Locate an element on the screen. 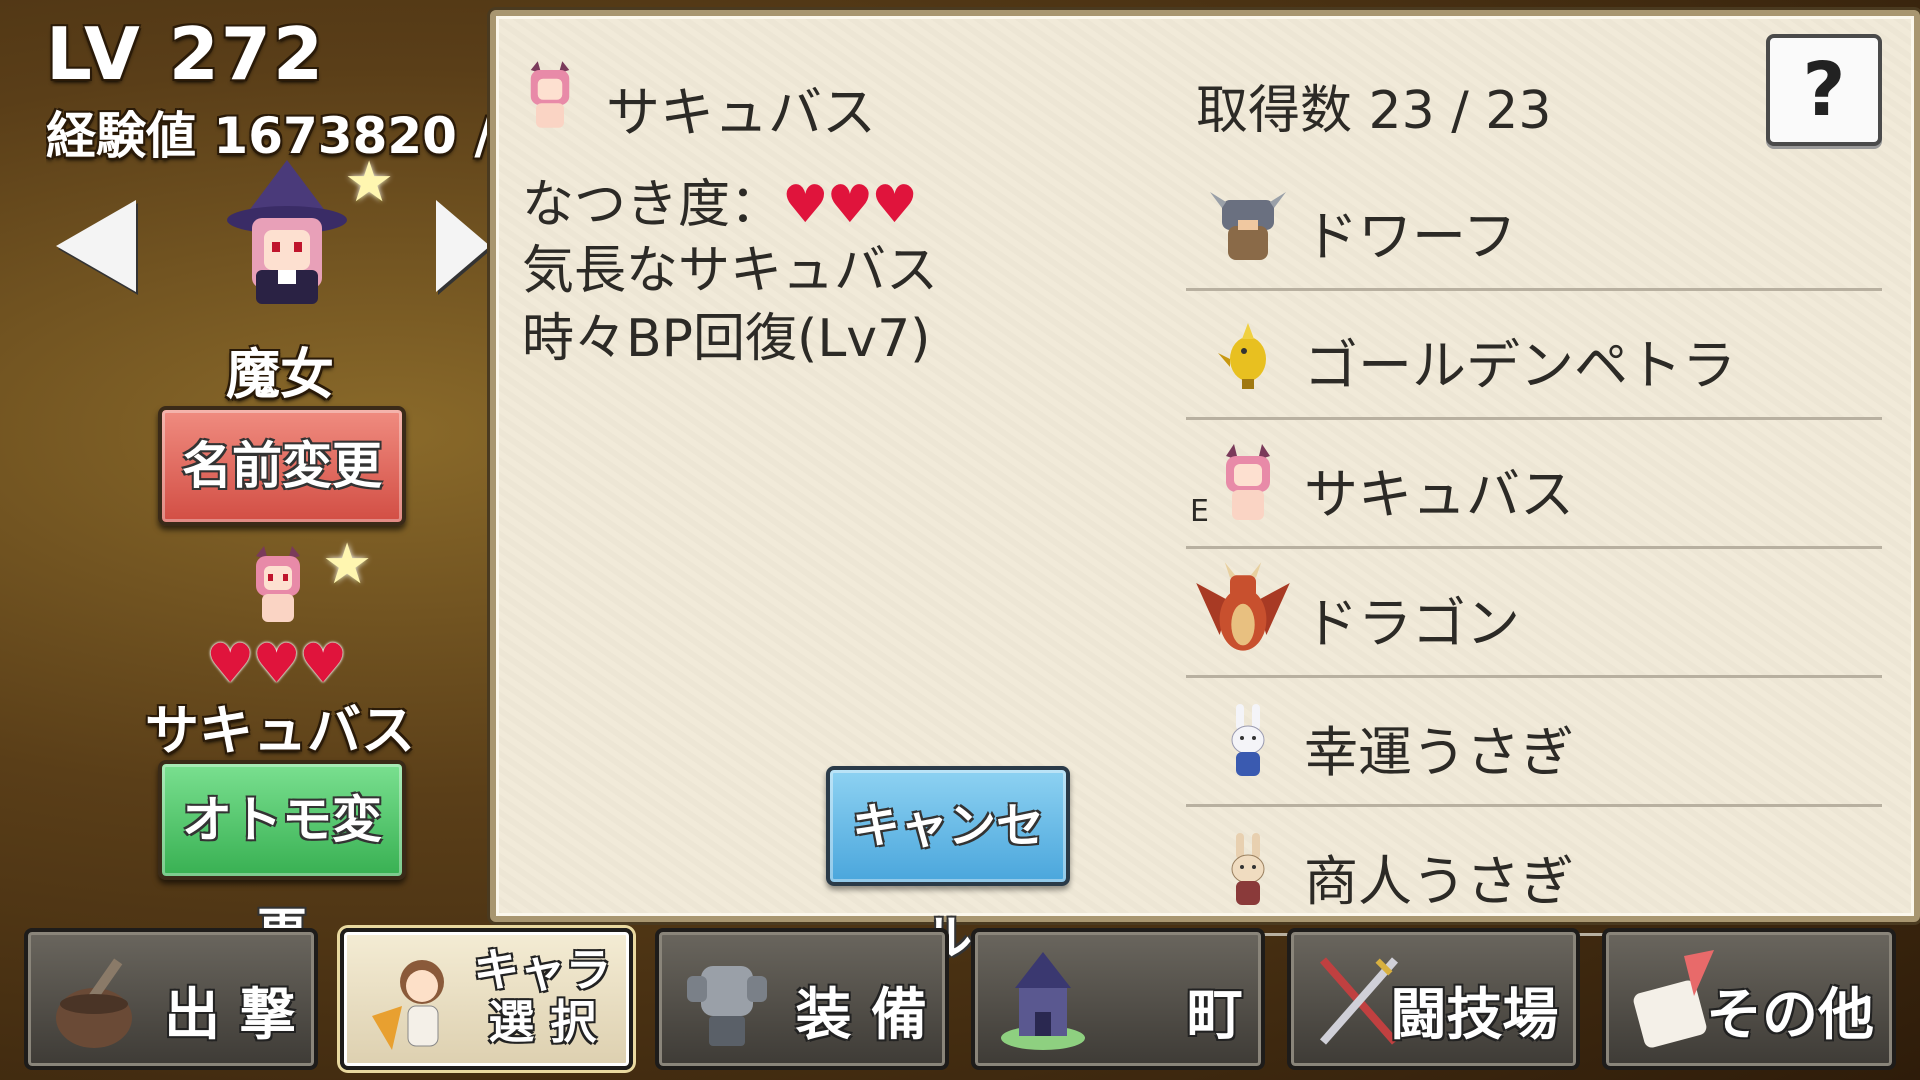 This screenshot has width=1920, height=1080. affection-hearts: ♥♥♥ is located at coordinates (850, 205).